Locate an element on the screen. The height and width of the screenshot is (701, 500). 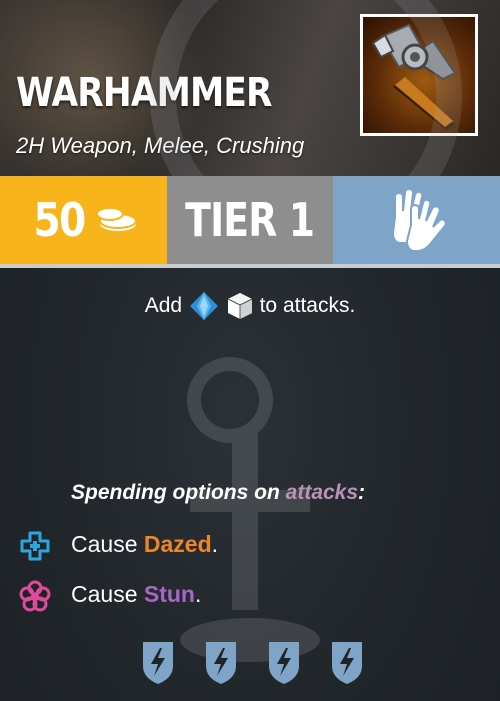
cost-badge: 50 is located at coordinates (83, 220).